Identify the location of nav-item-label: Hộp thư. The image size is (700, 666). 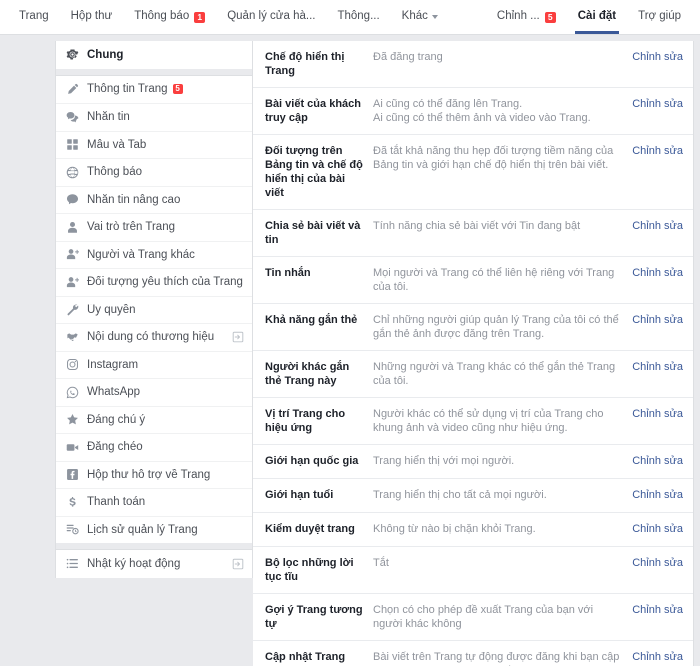
(91, 16).